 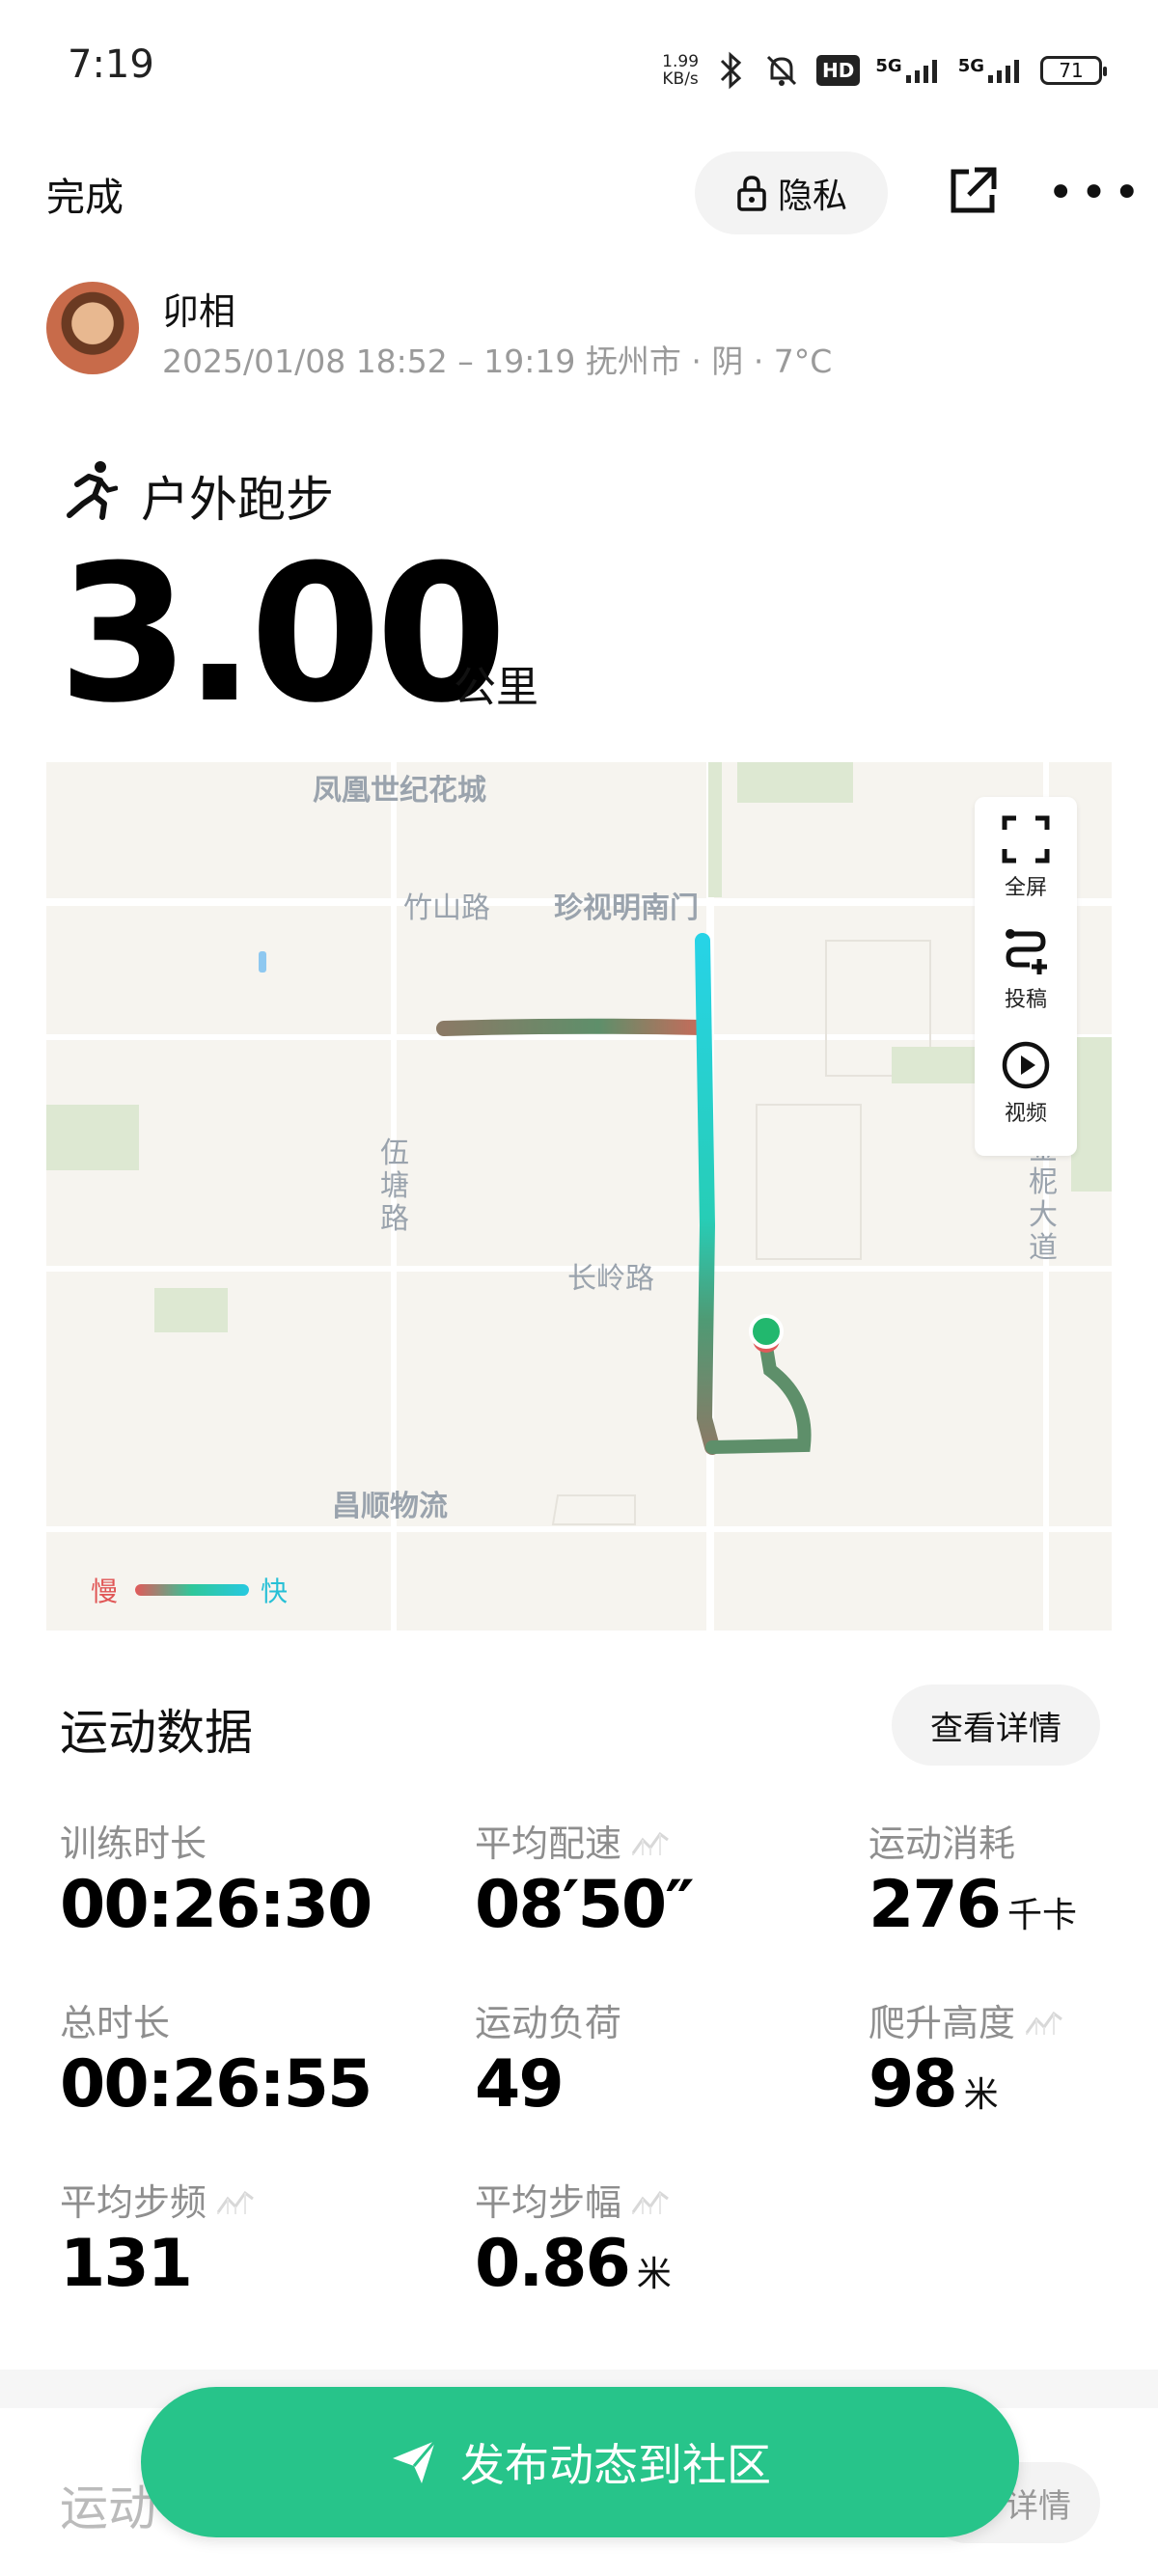 I want to click on stat-calories: 运动消耗 276 千卡, so click(x=972, y=1883).